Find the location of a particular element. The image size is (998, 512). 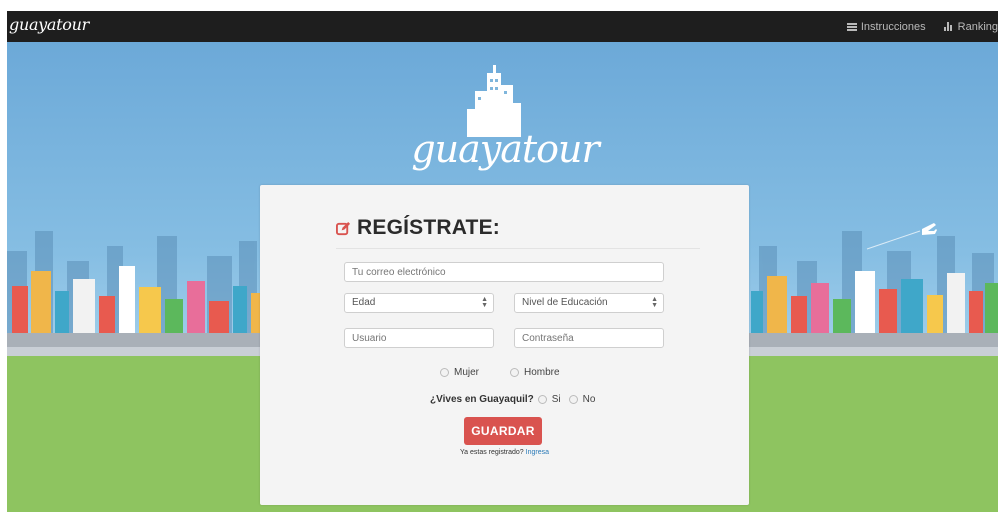

education-select: Nivel de Educación ▲ ▼ is located at coordinates (589, 303).